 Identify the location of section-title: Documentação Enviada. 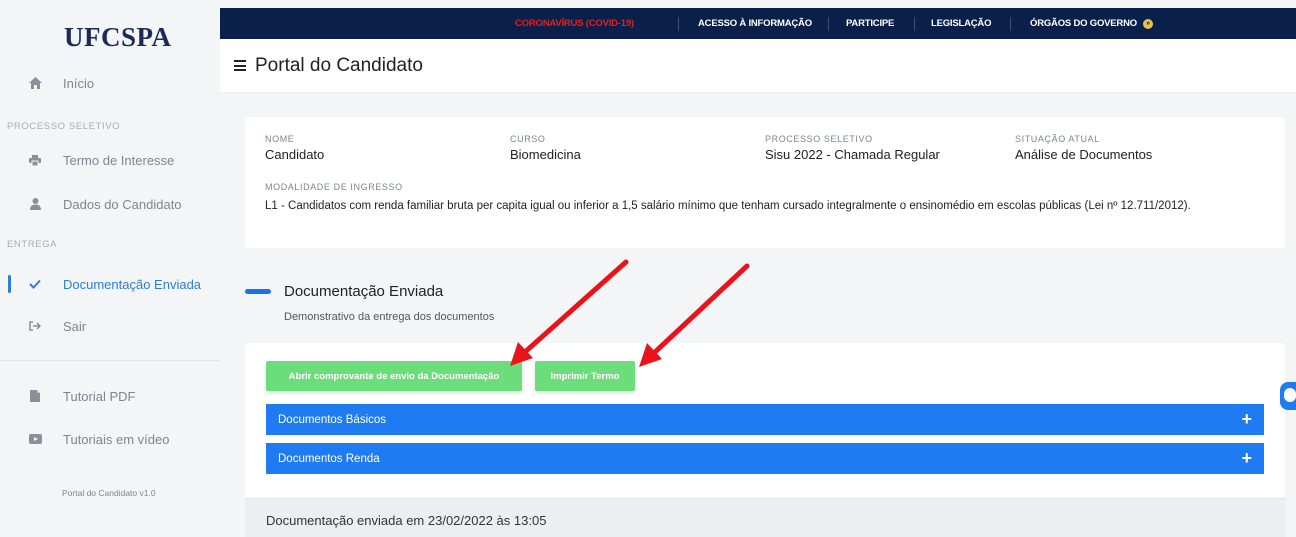
(364, 291).